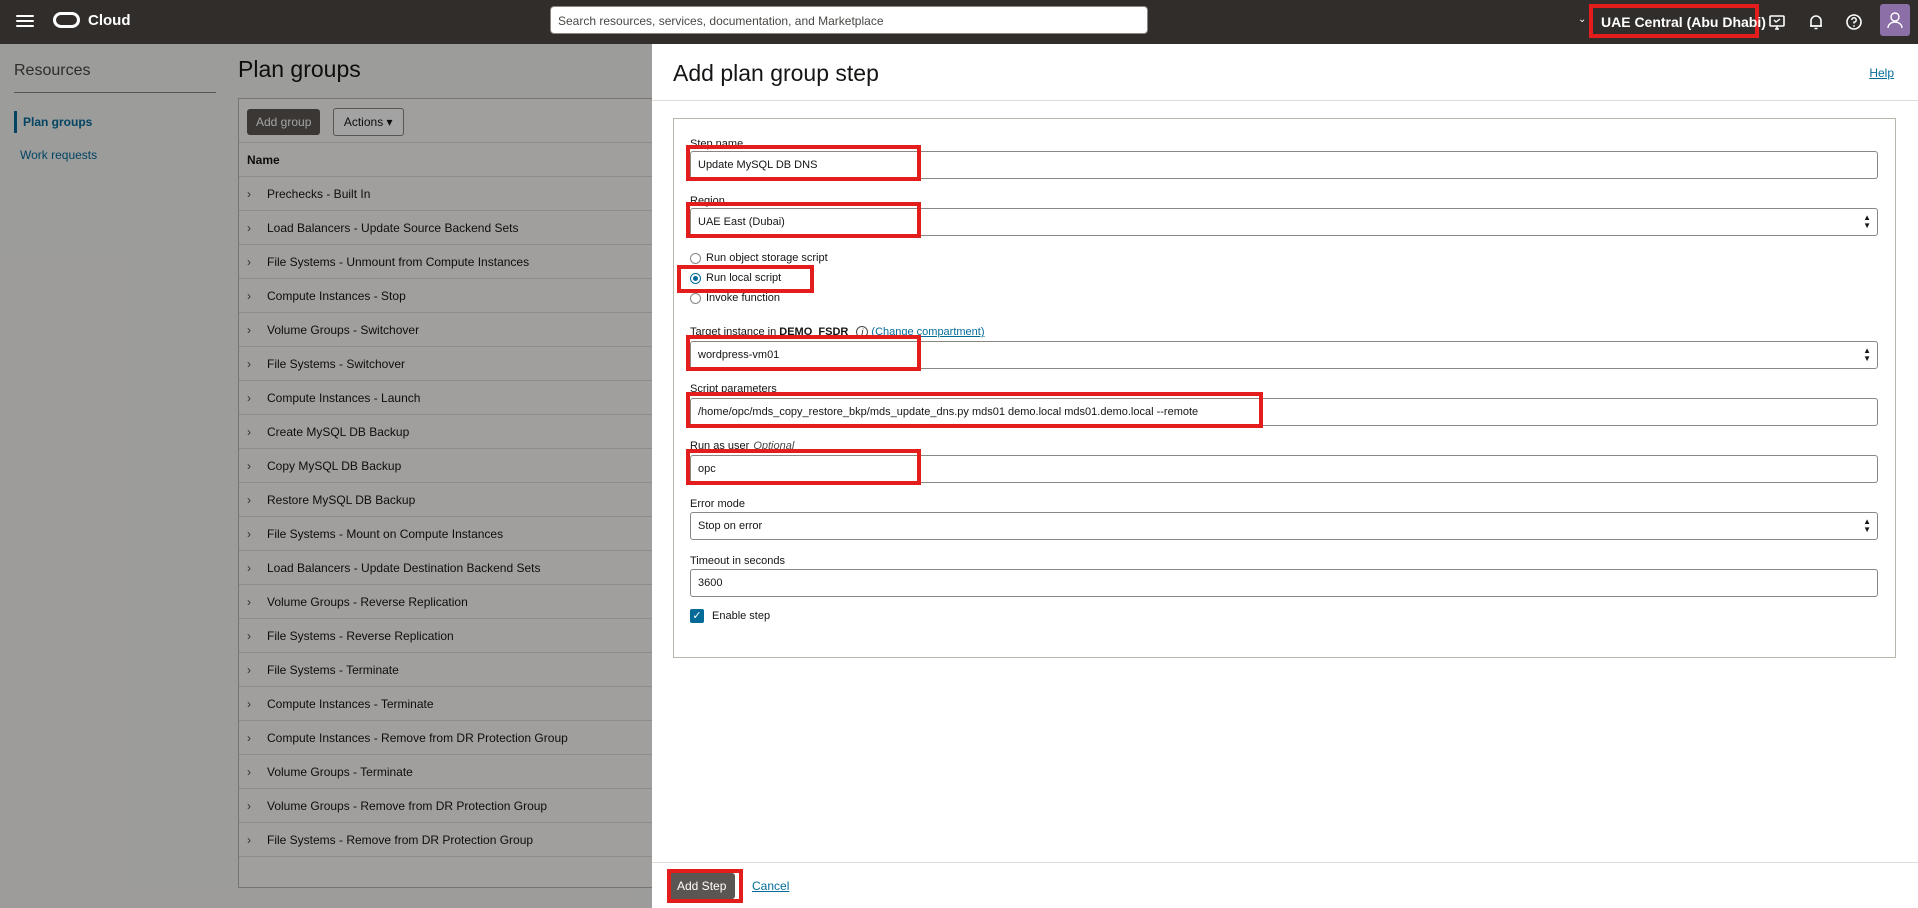  Describe the element at coordinates (737, 561) in the screenshot. I see `timeout-label: Timeout in seconds` at that location.